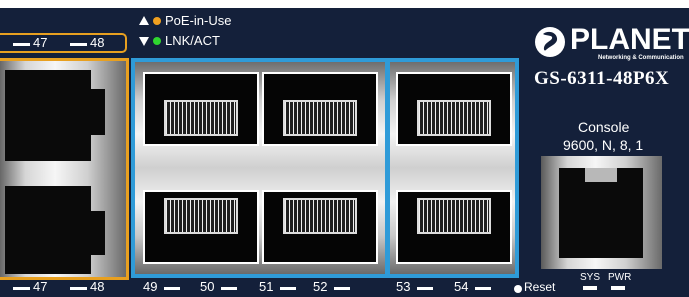 This screenshot has height=297, width=689. I want to click on port-47-bottom-label: 47, so click(40, 286).